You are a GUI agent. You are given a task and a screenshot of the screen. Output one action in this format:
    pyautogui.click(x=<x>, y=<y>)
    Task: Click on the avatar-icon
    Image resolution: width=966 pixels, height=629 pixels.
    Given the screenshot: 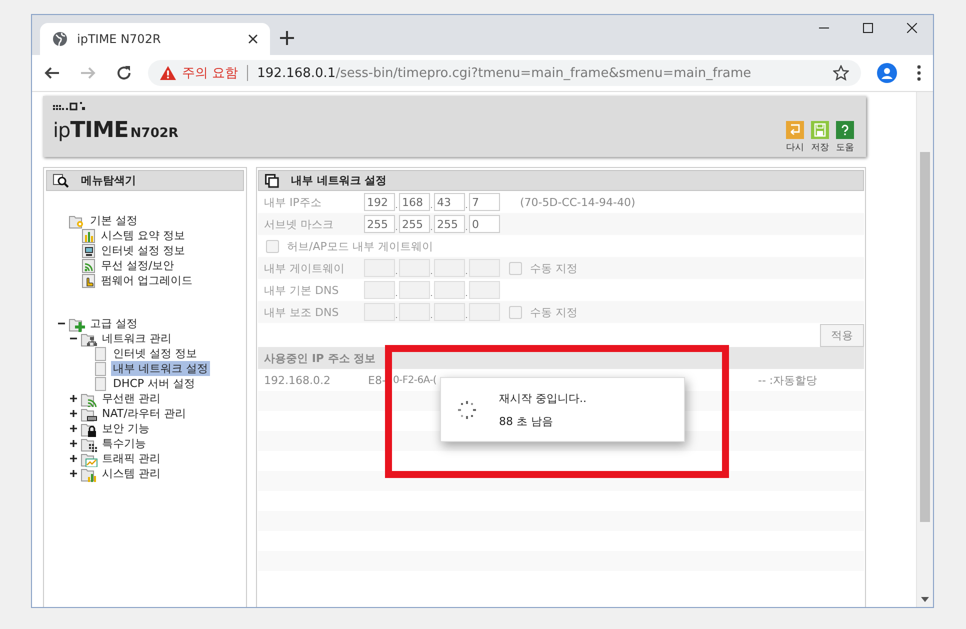 What is the action you would take?
    pyautogui.click(x=887, y=73)
    